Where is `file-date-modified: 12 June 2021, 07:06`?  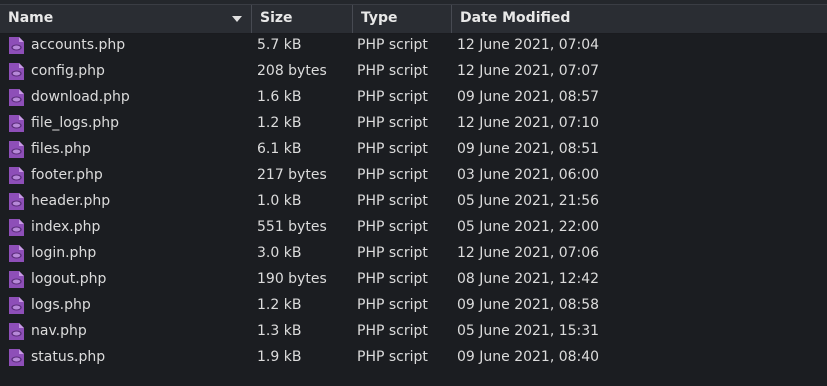 file-date-modified: 12 June 2021, 07:06 is located at coordinates (528, 253).